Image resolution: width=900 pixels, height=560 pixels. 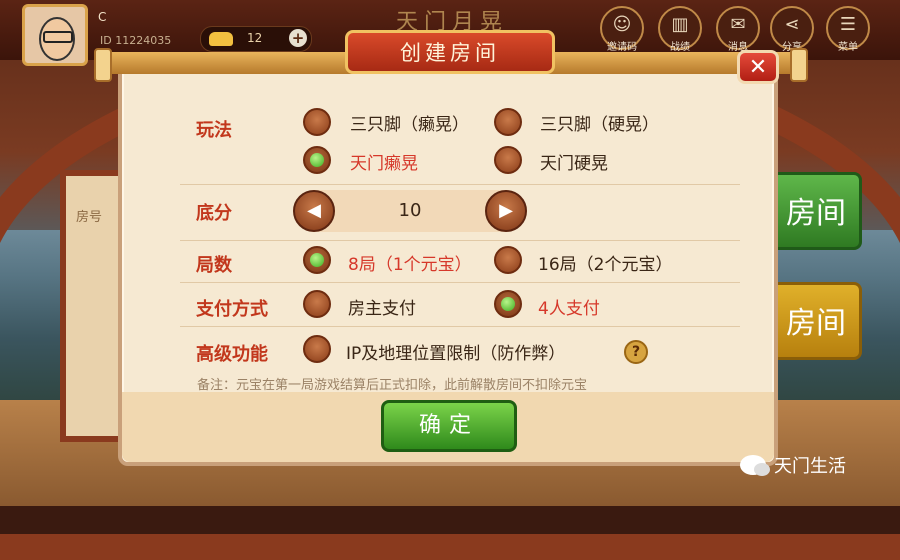 What do you see at coordinates (317, 349) in the screenshot?
I see `radio-ip-restrict` at bounding box center [317, 349].